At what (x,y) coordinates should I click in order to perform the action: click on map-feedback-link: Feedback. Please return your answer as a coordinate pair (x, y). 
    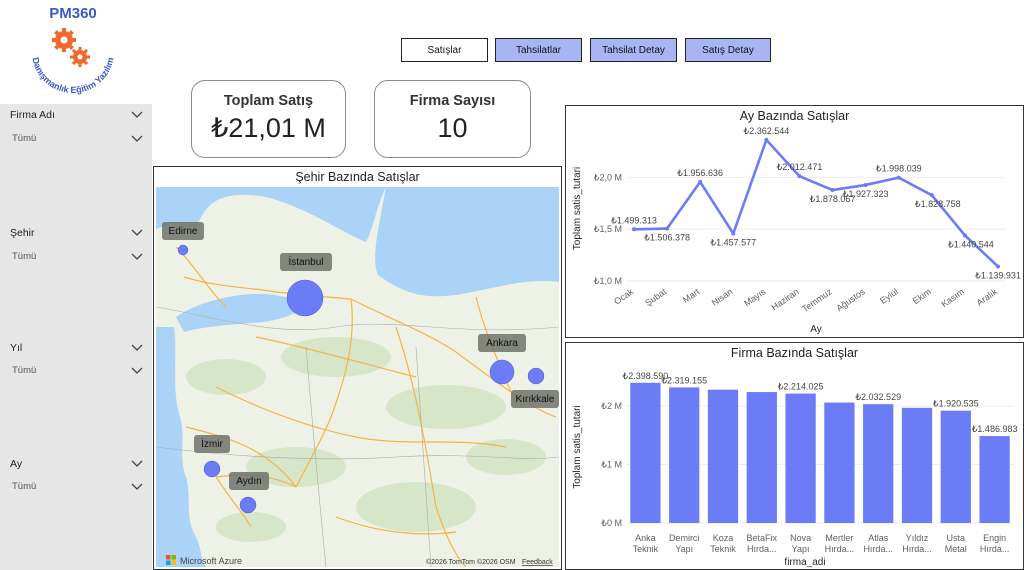
    Looking at the image, I should click on (537, 562).